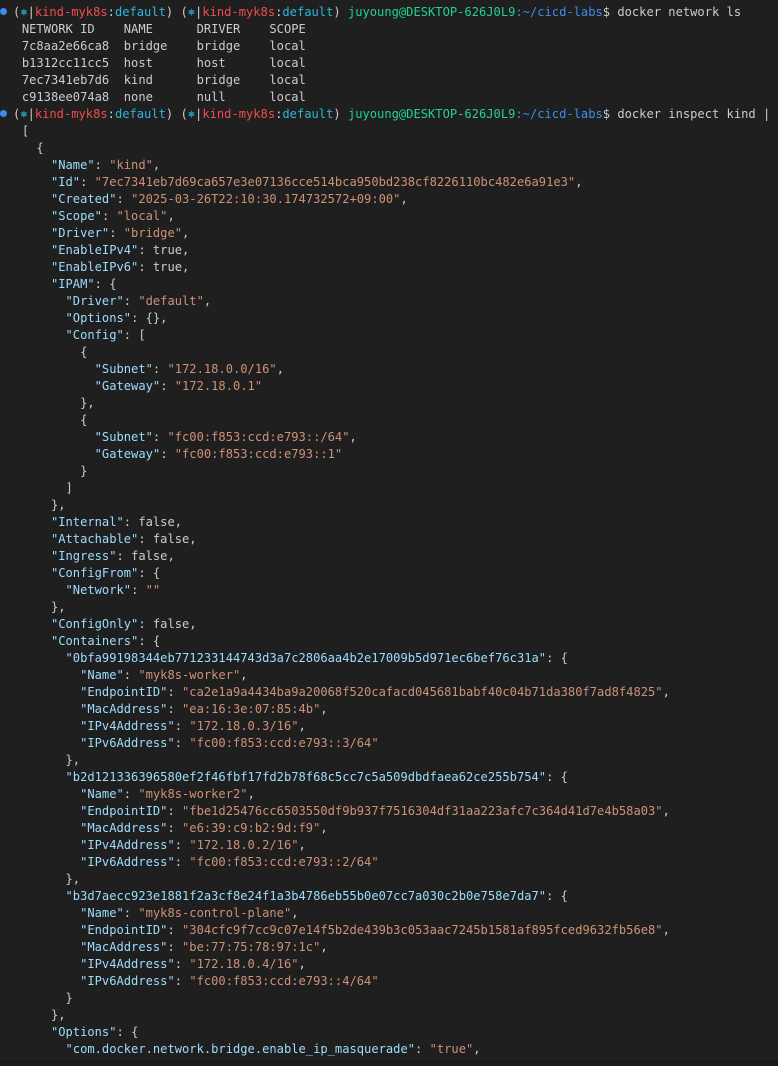 The width and height of the screenshot is (778, 1066). I want to click on json-string: "ea:16:3e:07:85:4b", so click(251, 709).